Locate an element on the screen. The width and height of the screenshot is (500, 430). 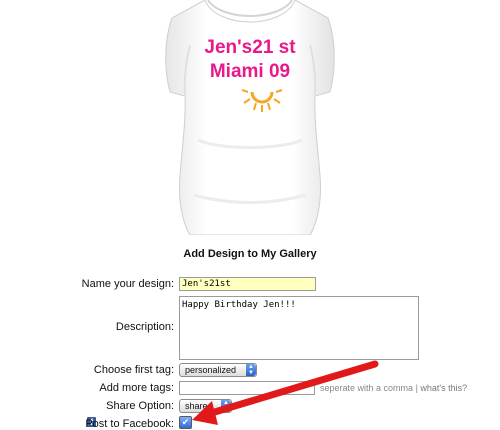
share-option-select: share ▲ ▼ is located at coordinates (205, 406).